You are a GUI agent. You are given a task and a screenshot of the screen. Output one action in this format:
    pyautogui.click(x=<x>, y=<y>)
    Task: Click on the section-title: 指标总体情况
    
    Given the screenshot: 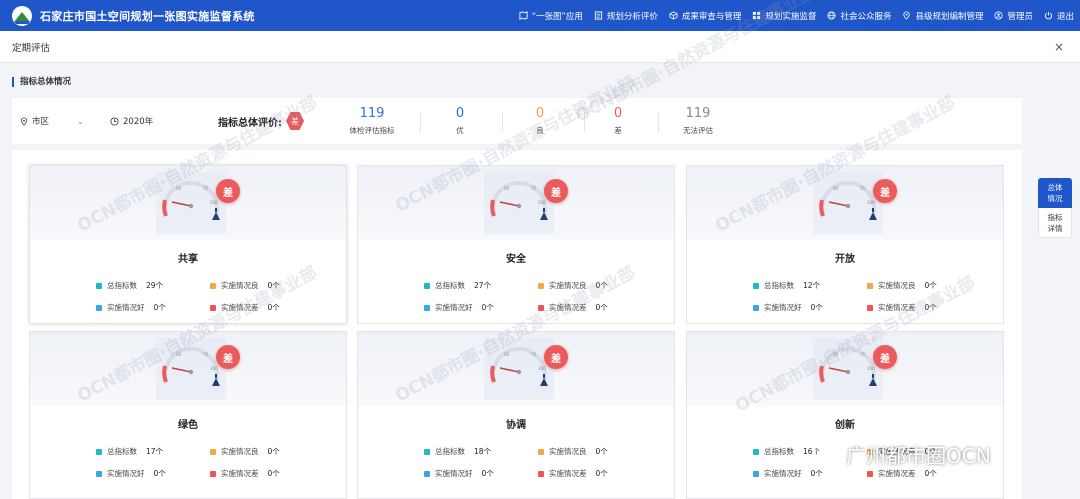 What is the action you would take?
    pyautogui.click(x=41, y=82)
    